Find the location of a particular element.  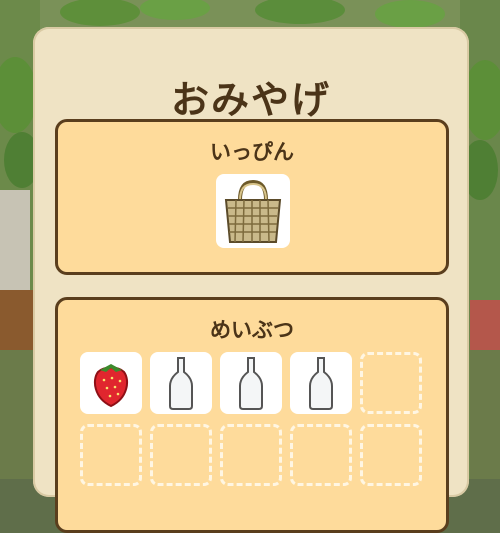

rare-item-slot is located at coordinates (253, 211).